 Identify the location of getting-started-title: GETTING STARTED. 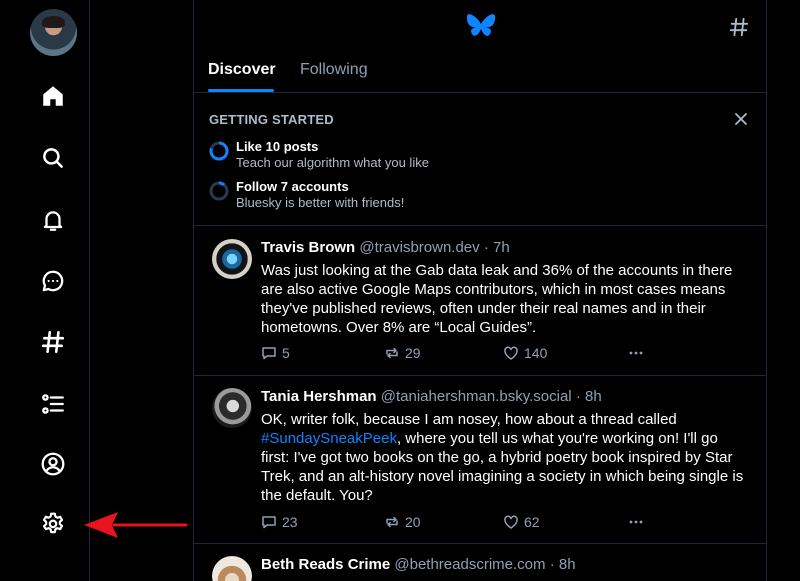
(271, 119).